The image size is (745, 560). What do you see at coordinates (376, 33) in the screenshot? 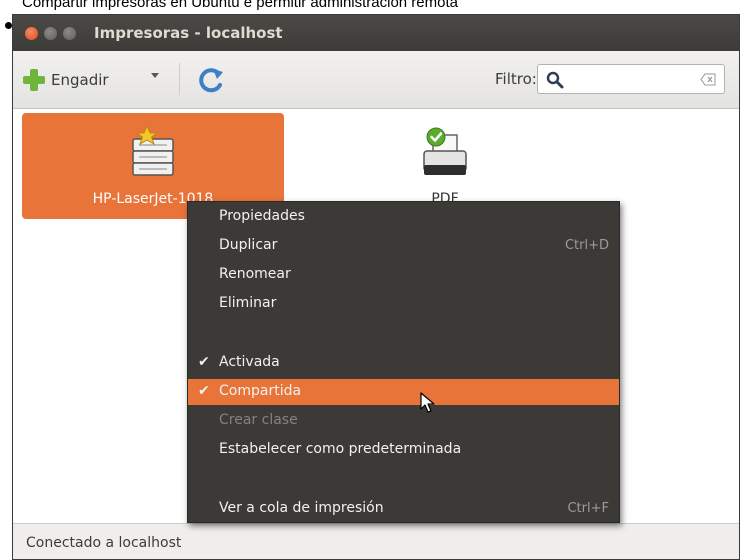
I see `title-bar: Impresoras - localhost` at bounding box center [376, 33].